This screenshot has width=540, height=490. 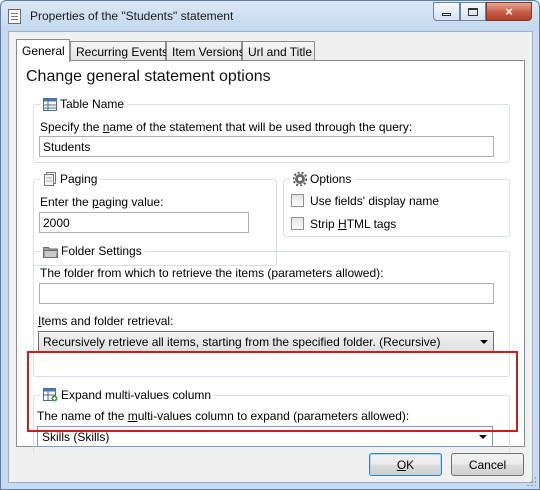 I want to click on table-name-legend-text: Table Name, so click(x=92, y=104).